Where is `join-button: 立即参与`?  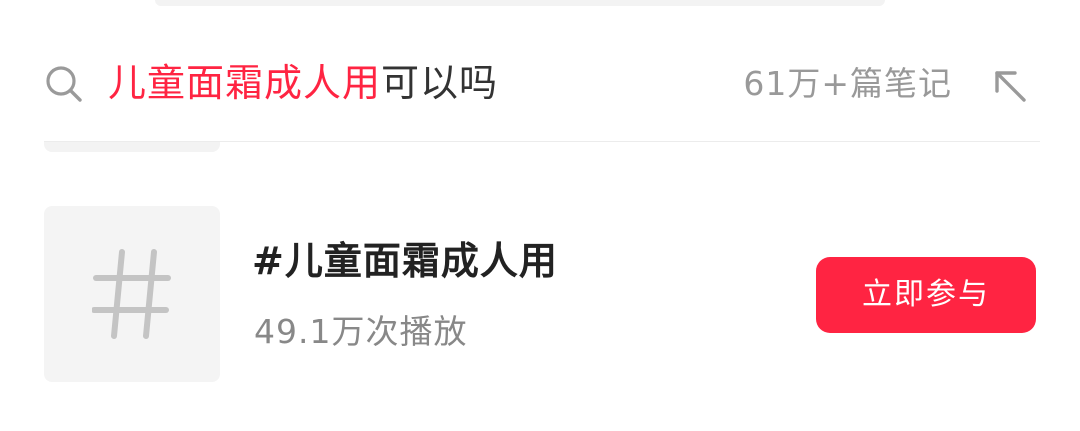
join-button: 立即参与 is located at coordinates (926, 295).